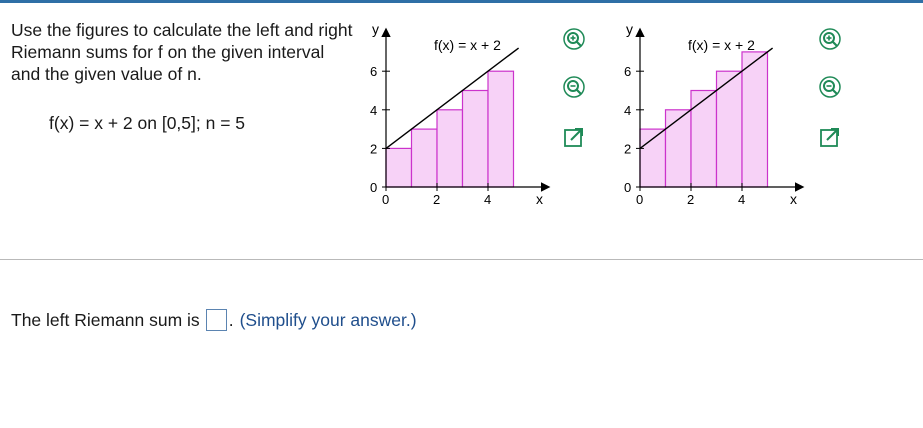  I want to click on right-sum-graph-svg: 0 2 4 0 2 4 6 y x f(x) = x + 2, so click(714, 114).